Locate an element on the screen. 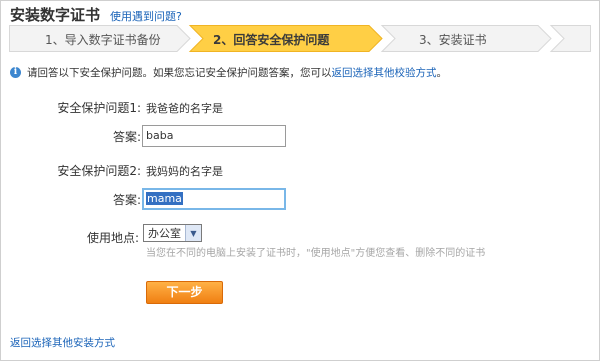  step-1: 1、导入数字证书备份 is located at coordinates (103, 40).